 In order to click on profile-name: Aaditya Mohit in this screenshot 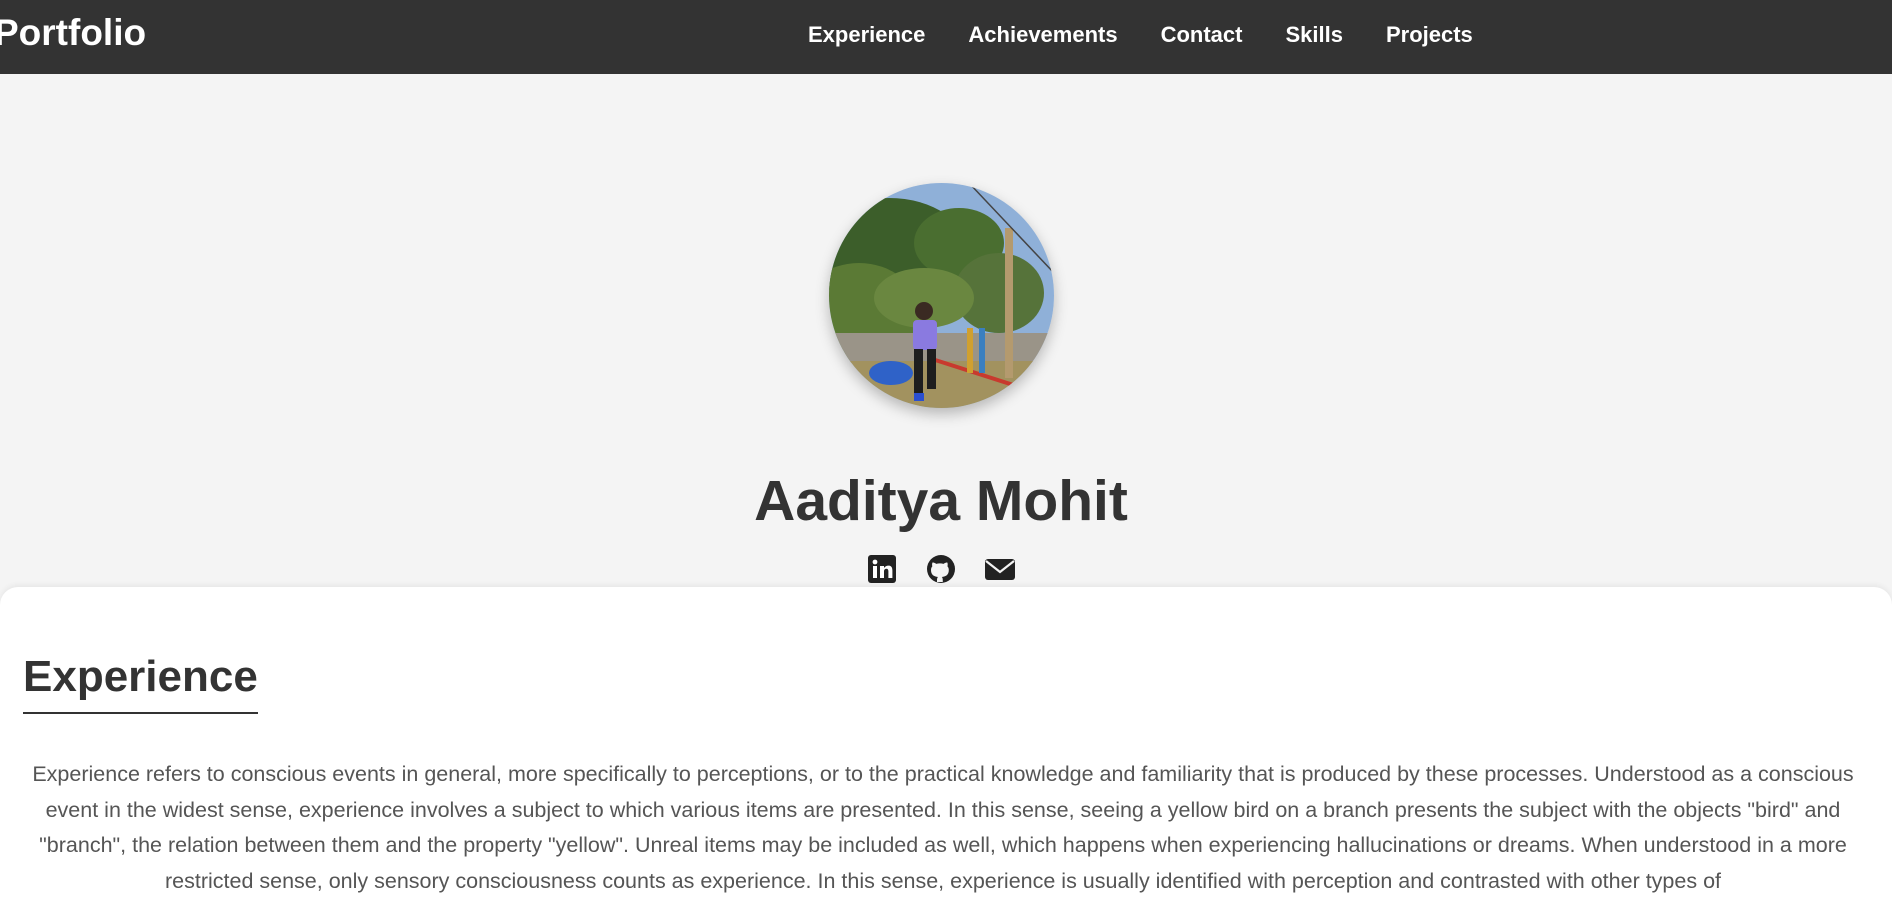, I will do `click(941, 501)`.